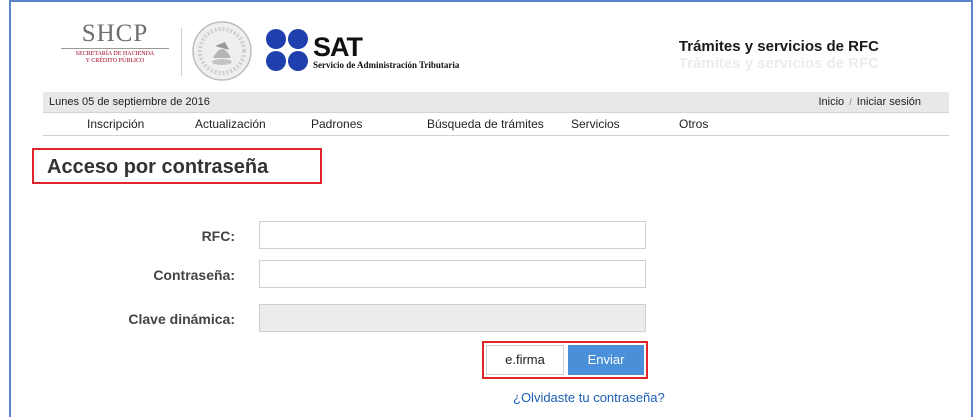  I want to click on nav-item-busqueda-de-tramites: Búsqueda de trámites, so click(485, 124).